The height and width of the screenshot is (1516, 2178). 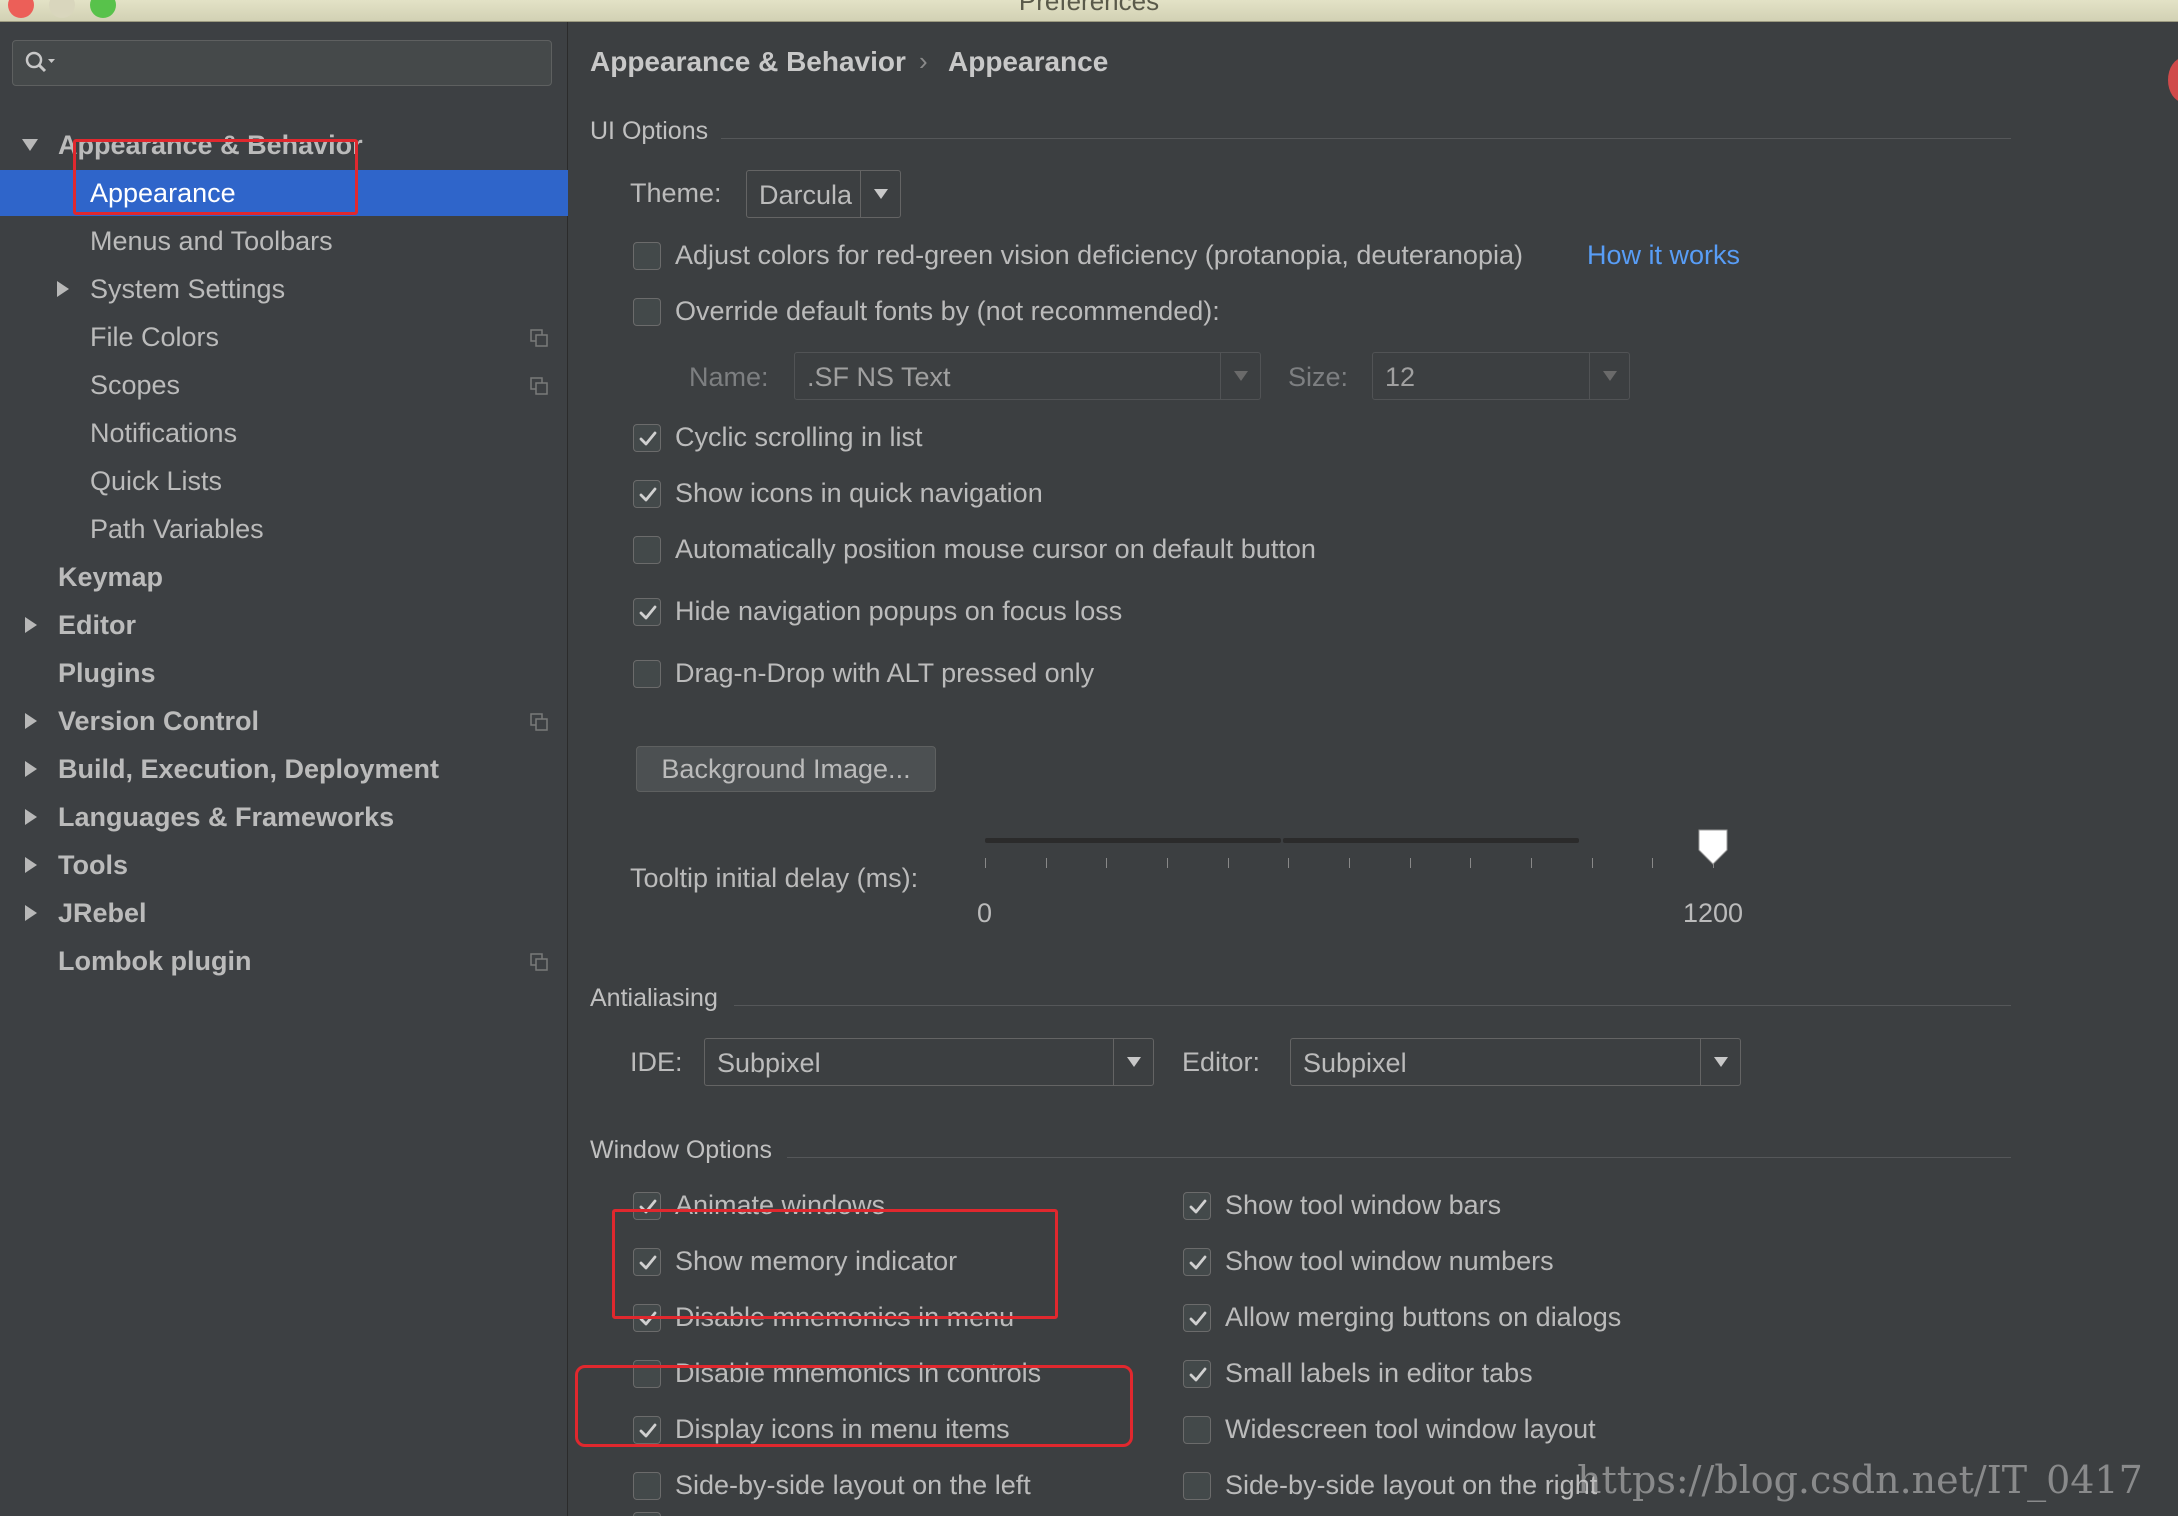 What do you see at coordinates (284, 193) in the screenshot?
I see `sidebar-item-appearance: Appearance` at bounding box center [284, 193].